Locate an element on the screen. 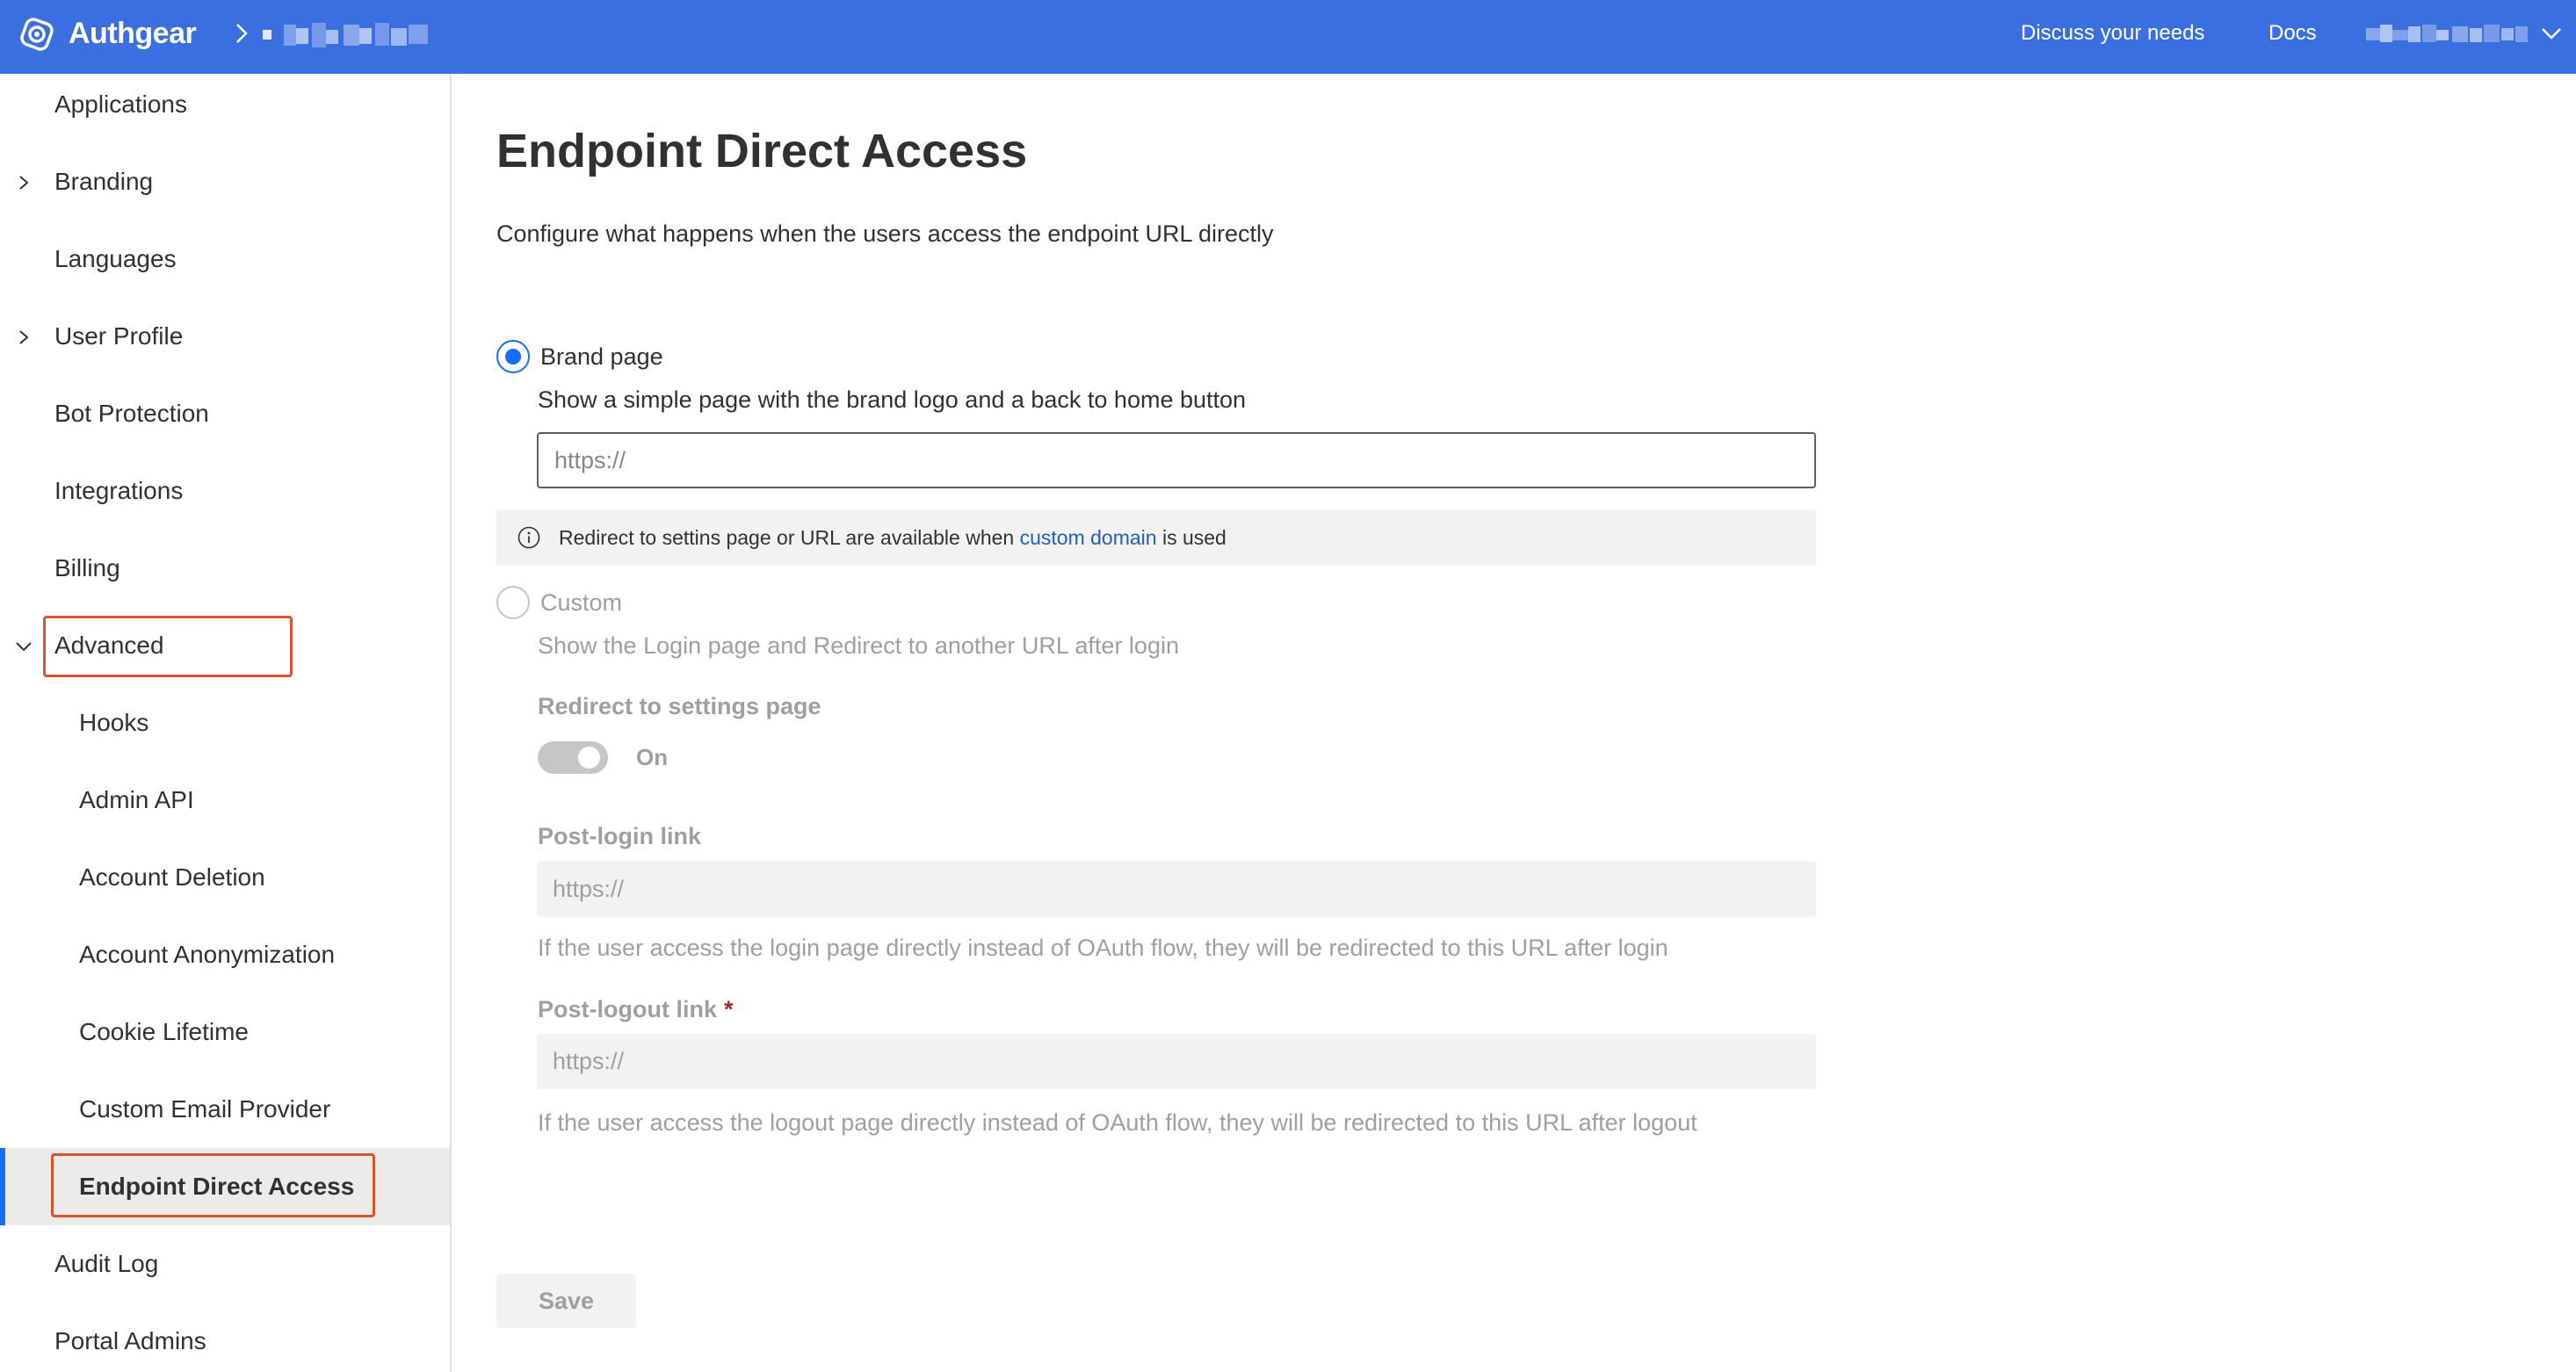 This screenshot has width=2576, height=1372. toggle-state-text: On is located at coordinates (652, 757).